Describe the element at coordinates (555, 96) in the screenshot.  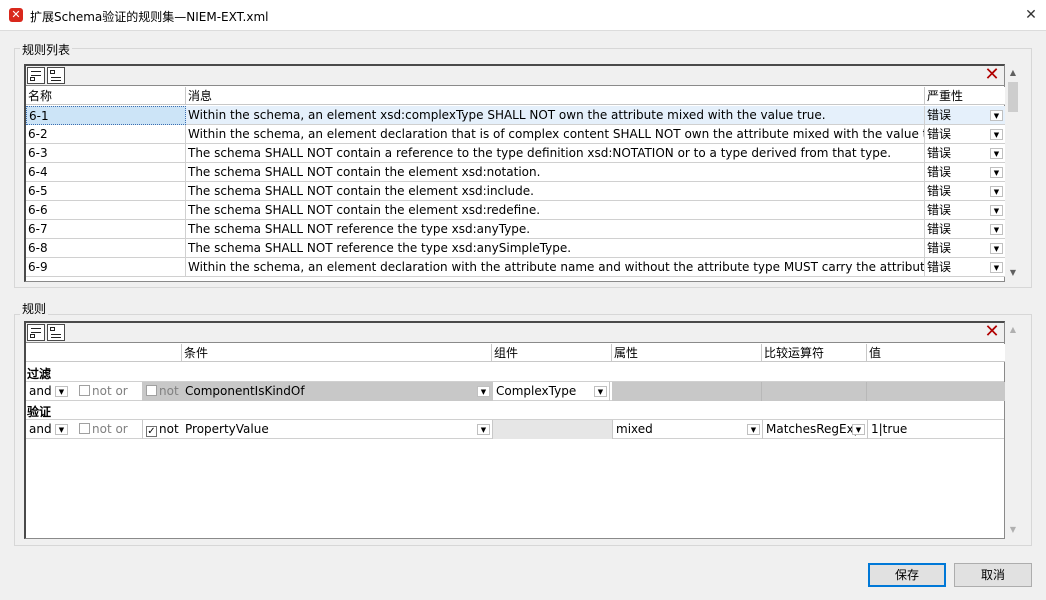
I see `column-header-message: 消息` at that location.